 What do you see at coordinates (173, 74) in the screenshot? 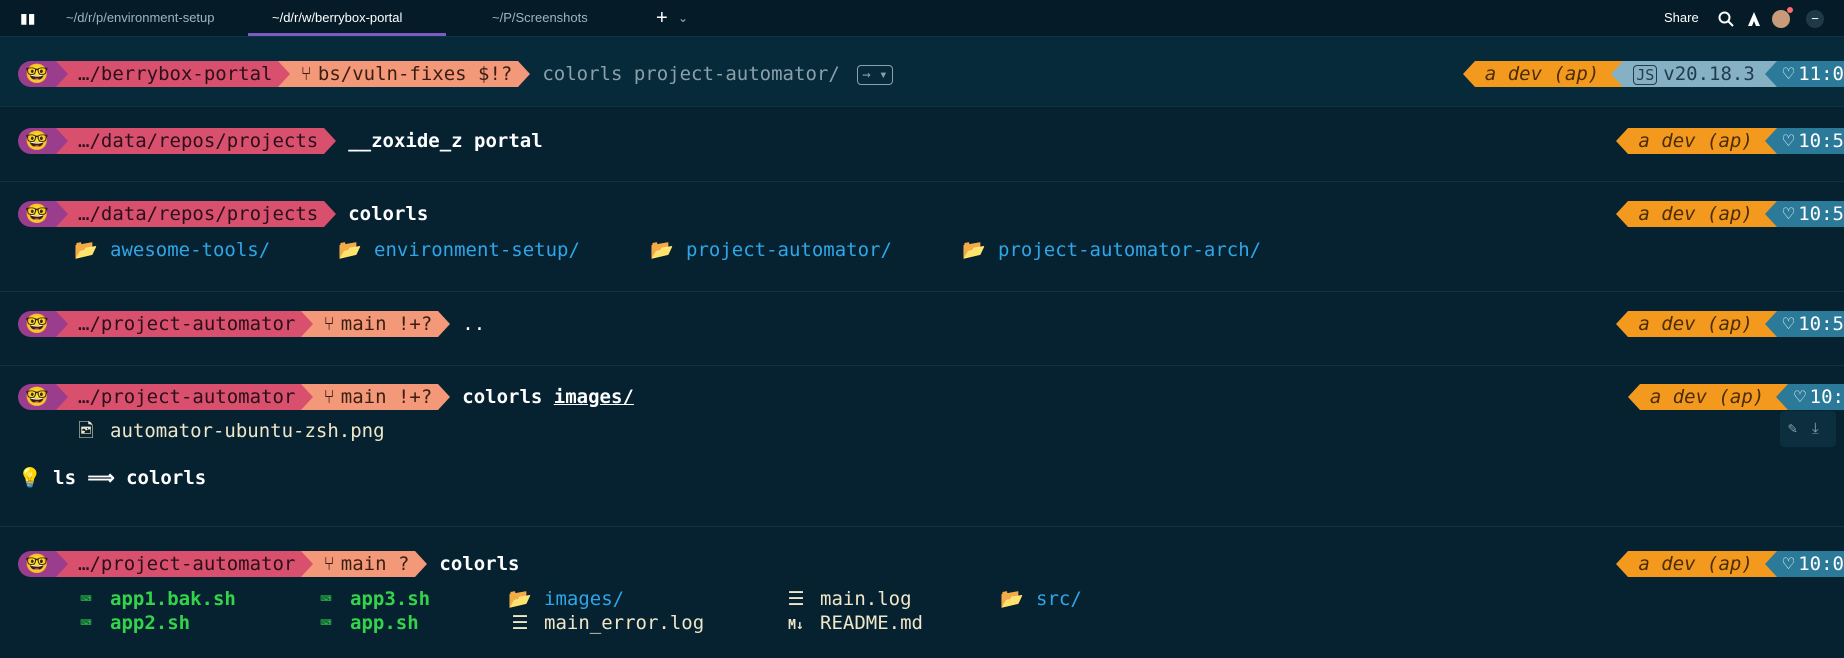
I see `prompt-path: …/berrybox-portal` at bounding box center [173, 74].